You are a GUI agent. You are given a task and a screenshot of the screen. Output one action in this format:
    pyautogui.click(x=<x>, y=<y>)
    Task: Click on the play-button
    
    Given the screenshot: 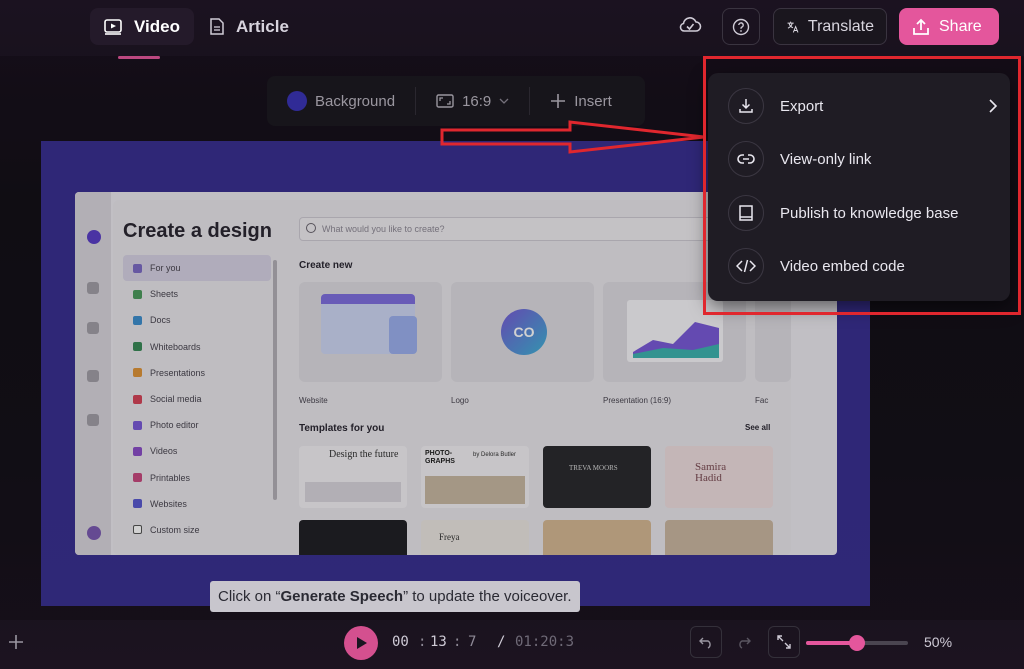 What is the action you would take?
    pyautogui.click(x=361, y=643)
    